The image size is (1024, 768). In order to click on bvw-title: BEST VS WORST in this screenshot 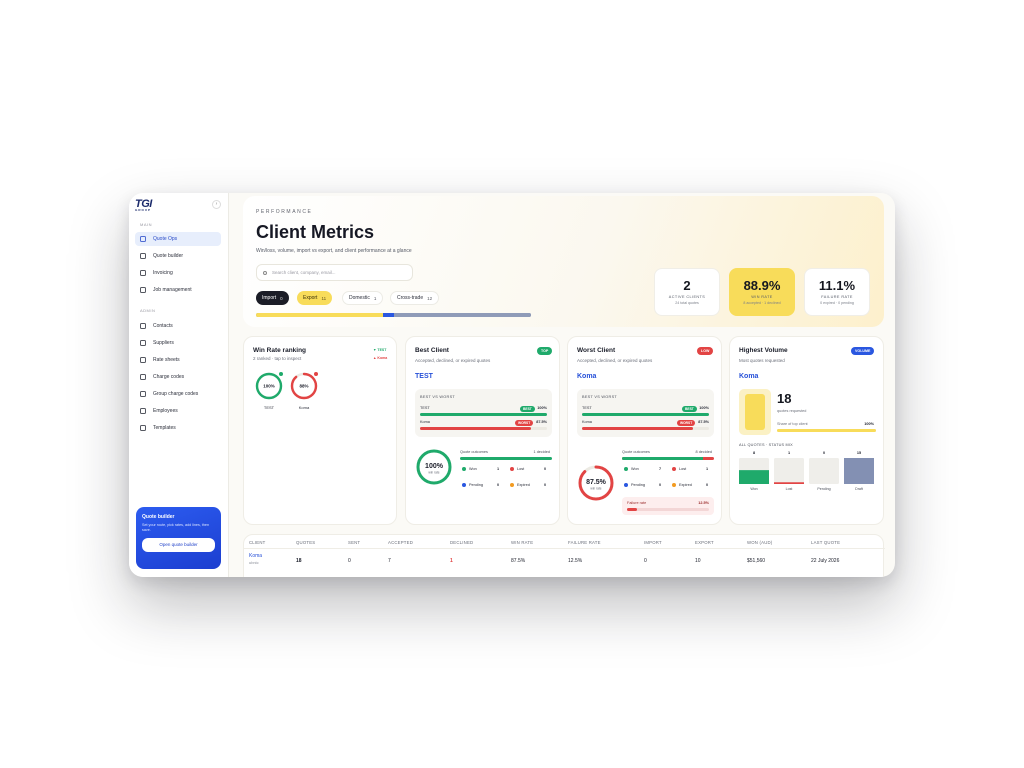, I will do `click(438, 397)`.